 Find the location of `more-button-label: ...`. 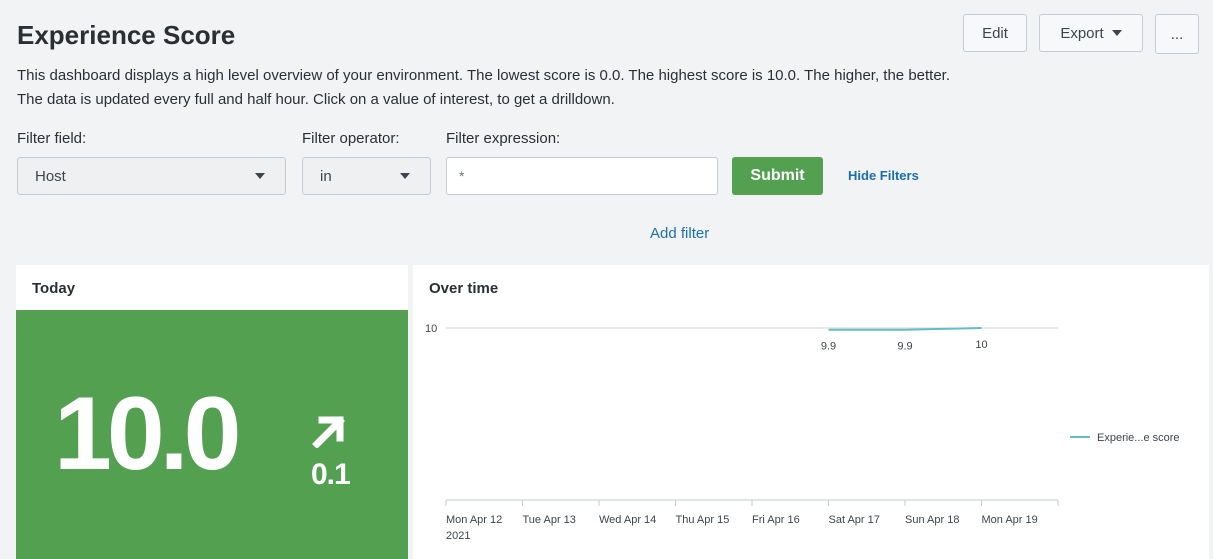

more-button-label: ... is located at coordinates (1177, 34).